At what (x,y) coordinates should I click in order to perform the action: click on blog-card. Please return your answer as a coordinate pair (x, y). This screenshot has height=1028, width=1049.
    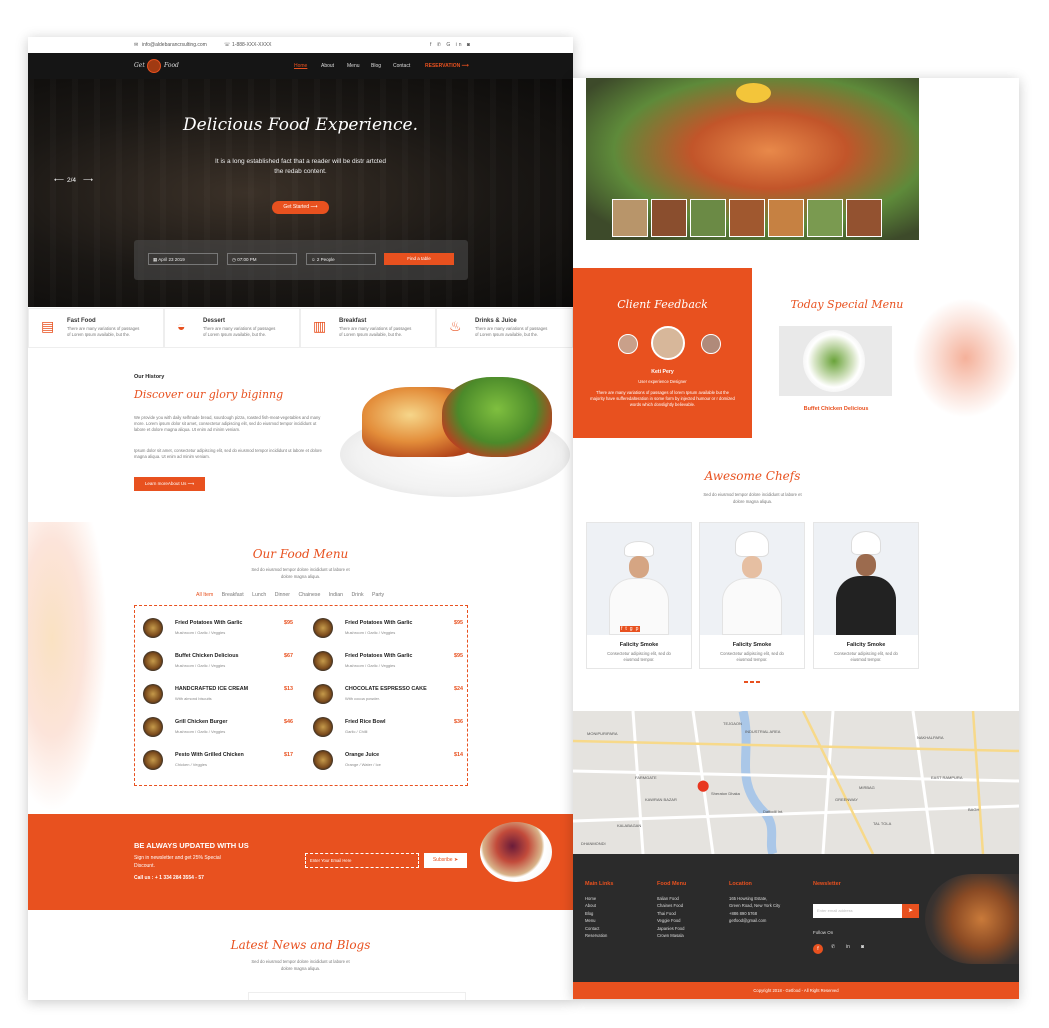
    Looking at the image, I should click on (357, 996).